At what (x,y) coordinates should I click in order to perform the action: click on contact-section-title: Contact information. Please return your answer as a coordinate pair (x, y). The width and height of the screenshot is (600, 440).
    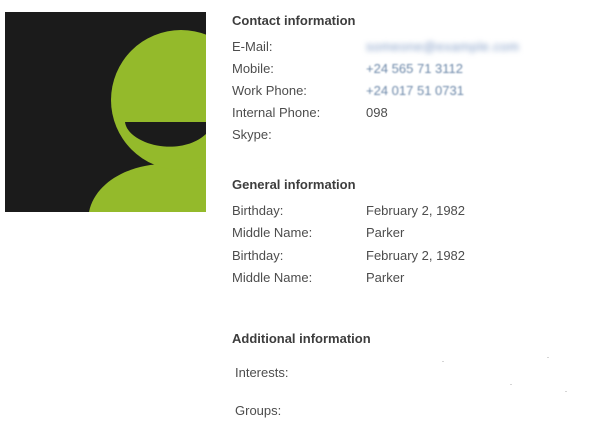
    Looking at the image, I should click on (294, 20).